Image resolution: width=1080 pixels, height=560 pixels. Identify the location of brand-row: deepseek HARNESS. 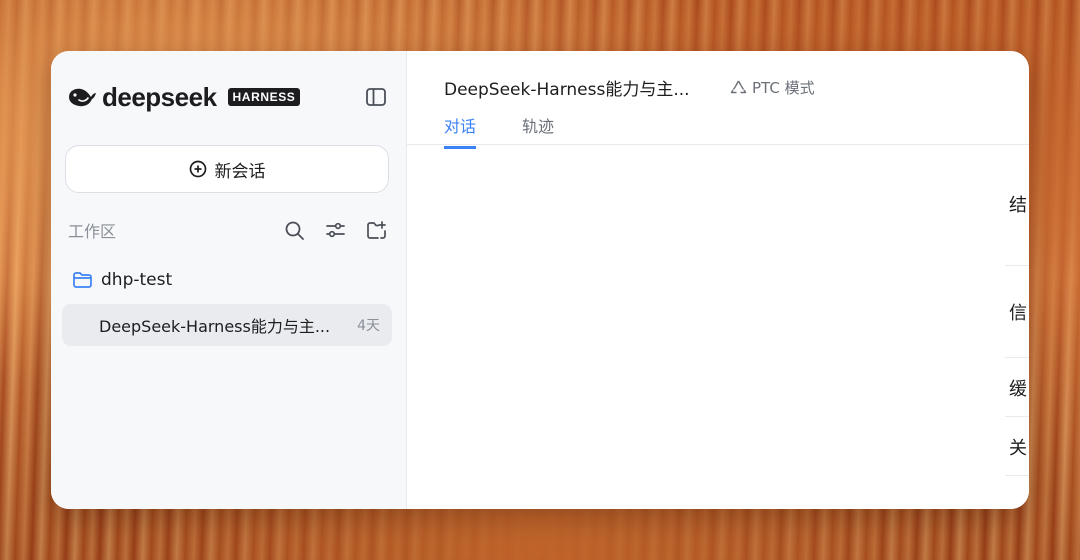
(227, 97).